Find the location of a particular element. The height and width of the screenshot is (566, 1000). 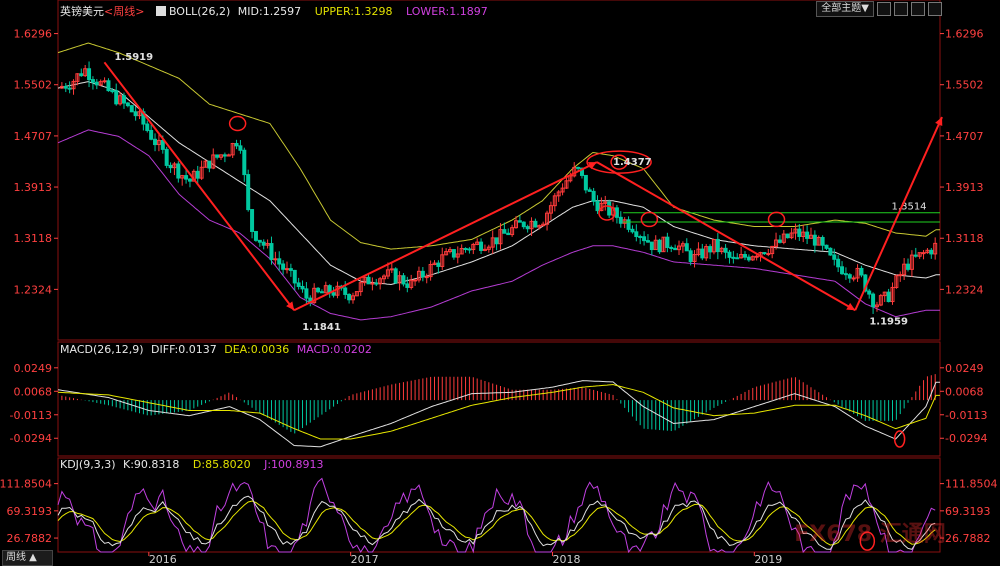

macd-y-tick-label-right: 0.0068 is located at coordinates (964, 391).